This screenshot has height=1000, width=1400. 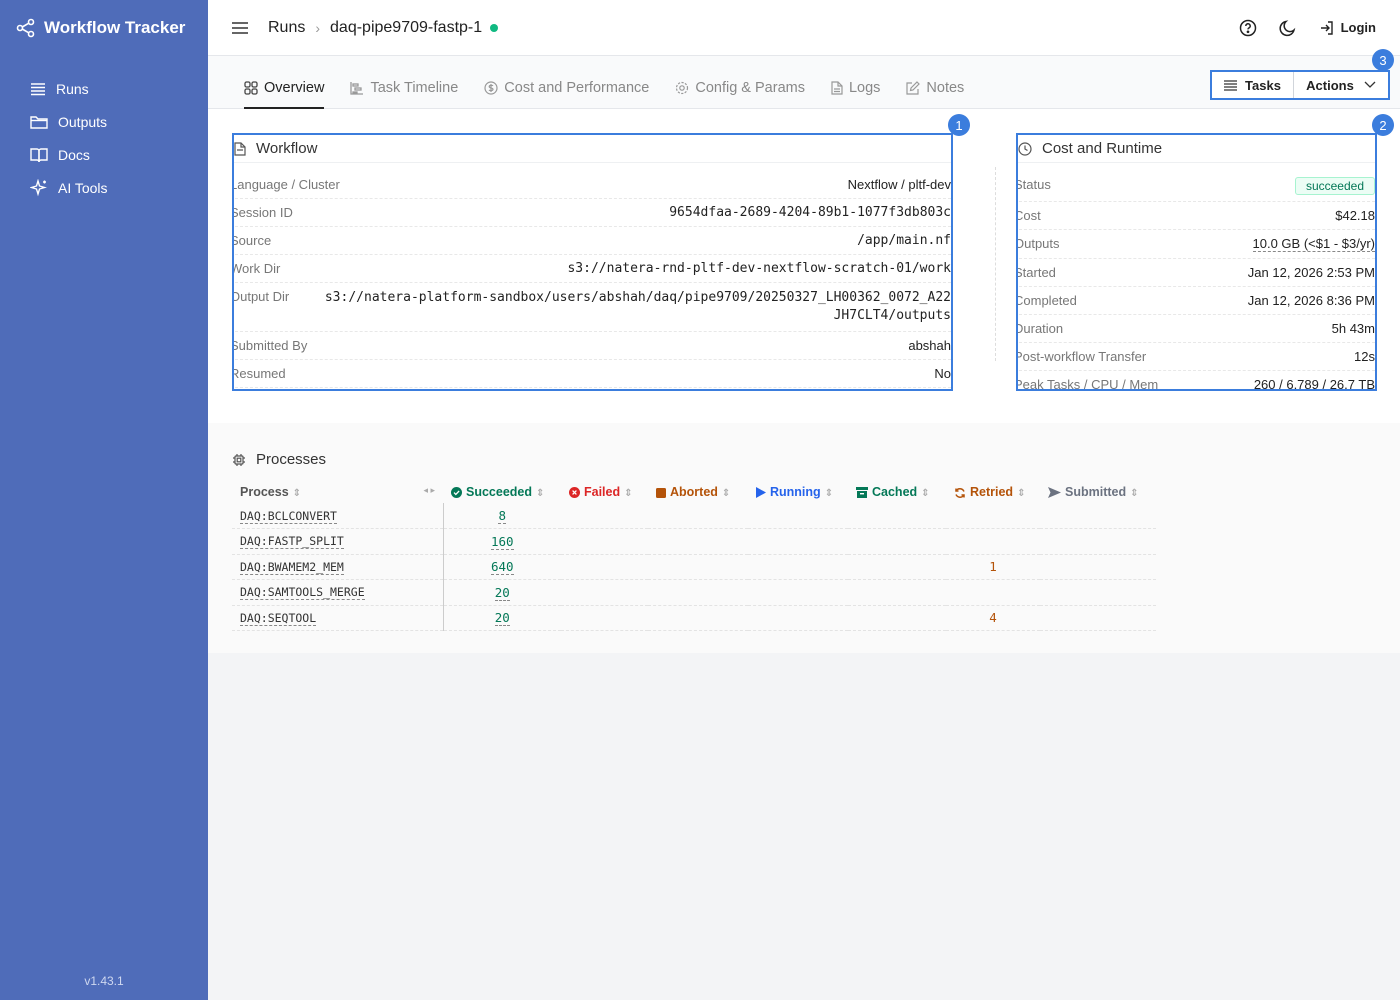 What do you see at coordinates (338, 618) in the screenshot?
I see `process-name: DAQ:SEQTOOL` at bounding box center [338, 618].